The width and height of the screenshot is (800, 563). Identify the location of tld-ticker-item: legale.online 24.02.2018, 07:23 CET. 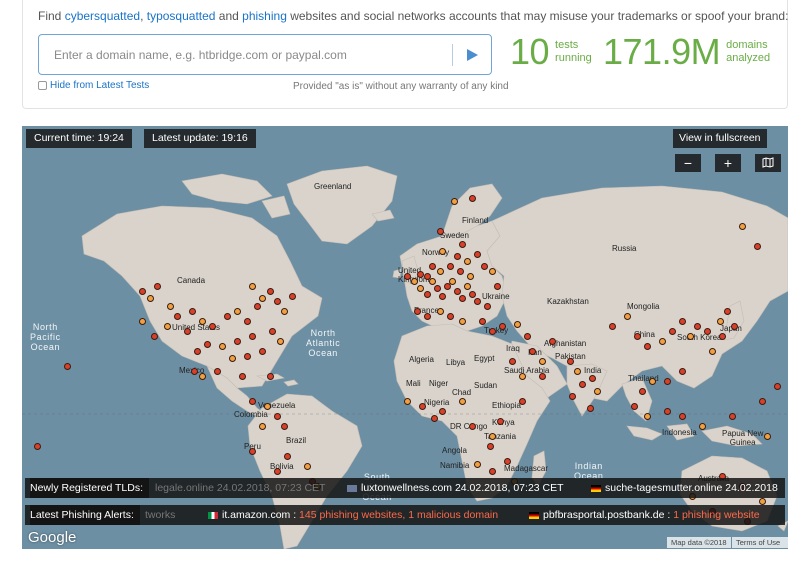
(240, 488).